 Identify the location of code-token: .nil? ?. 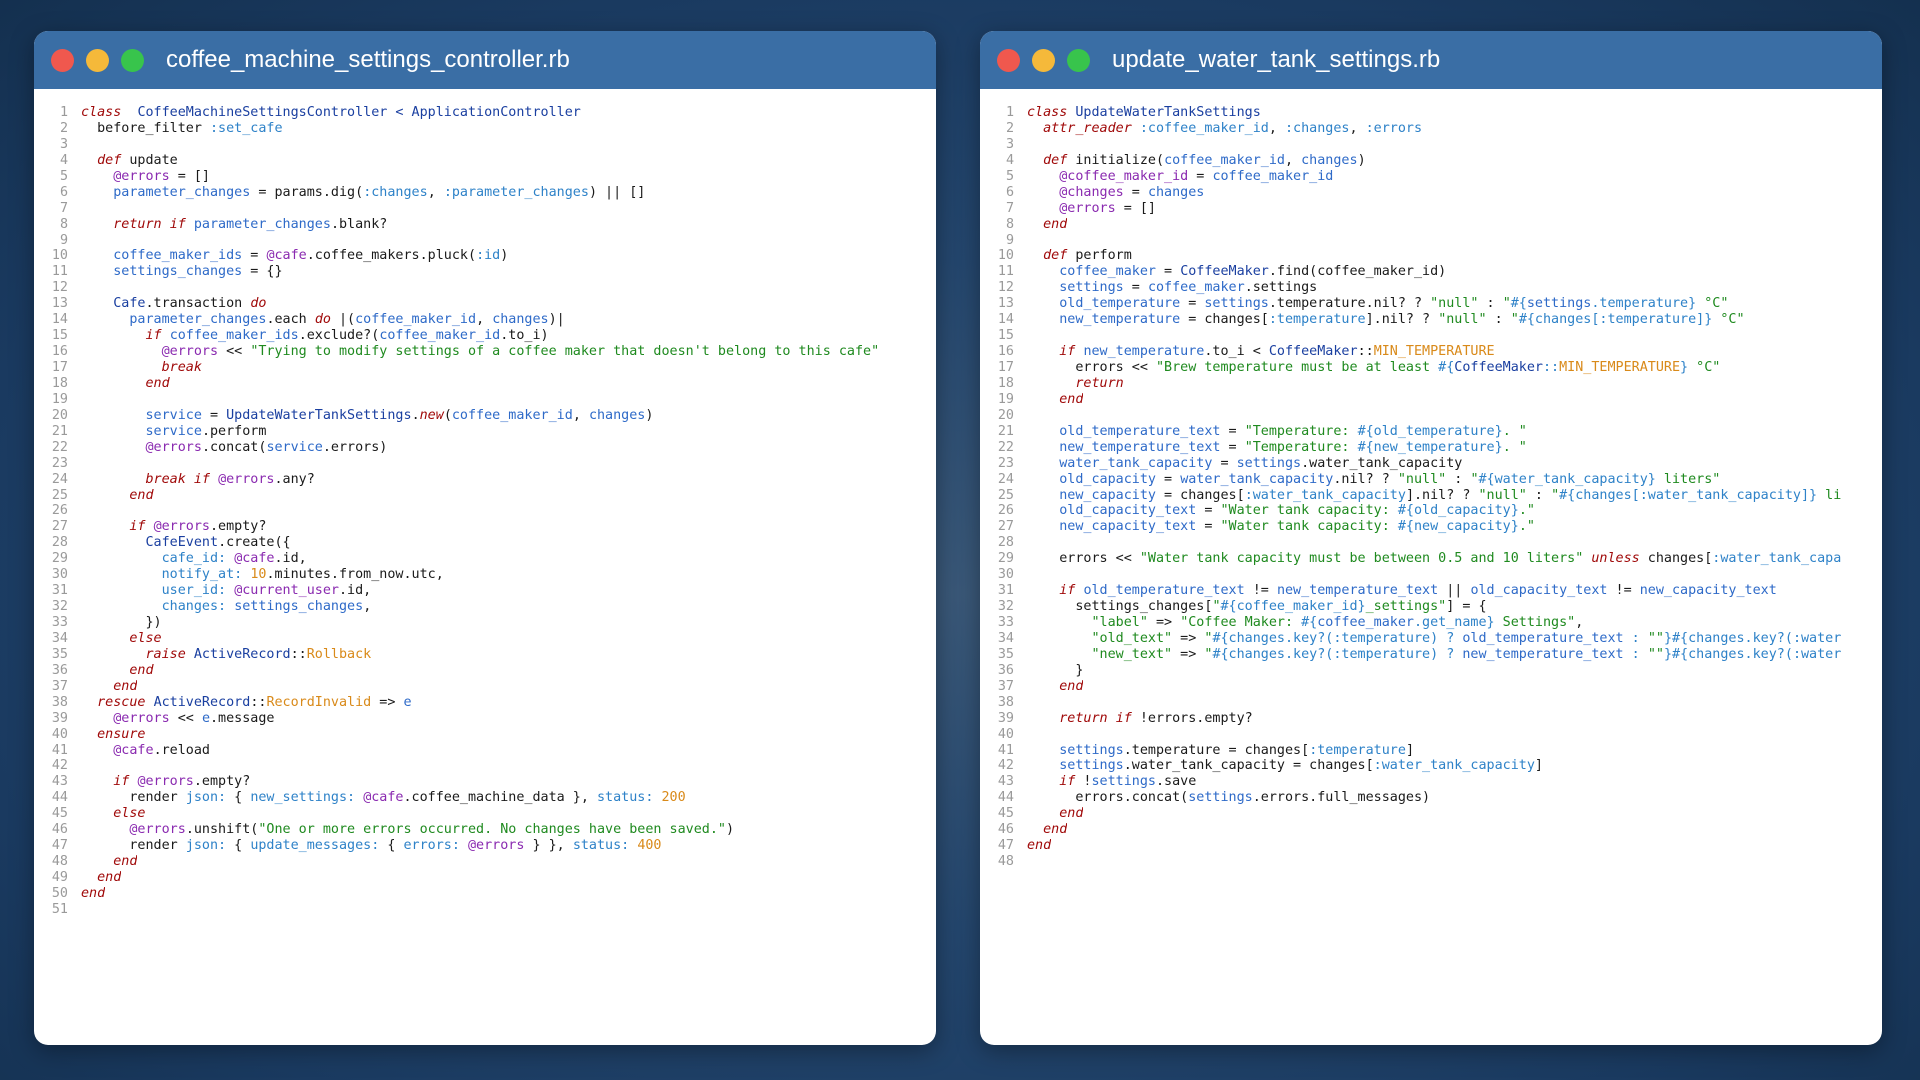
(1365, 479).